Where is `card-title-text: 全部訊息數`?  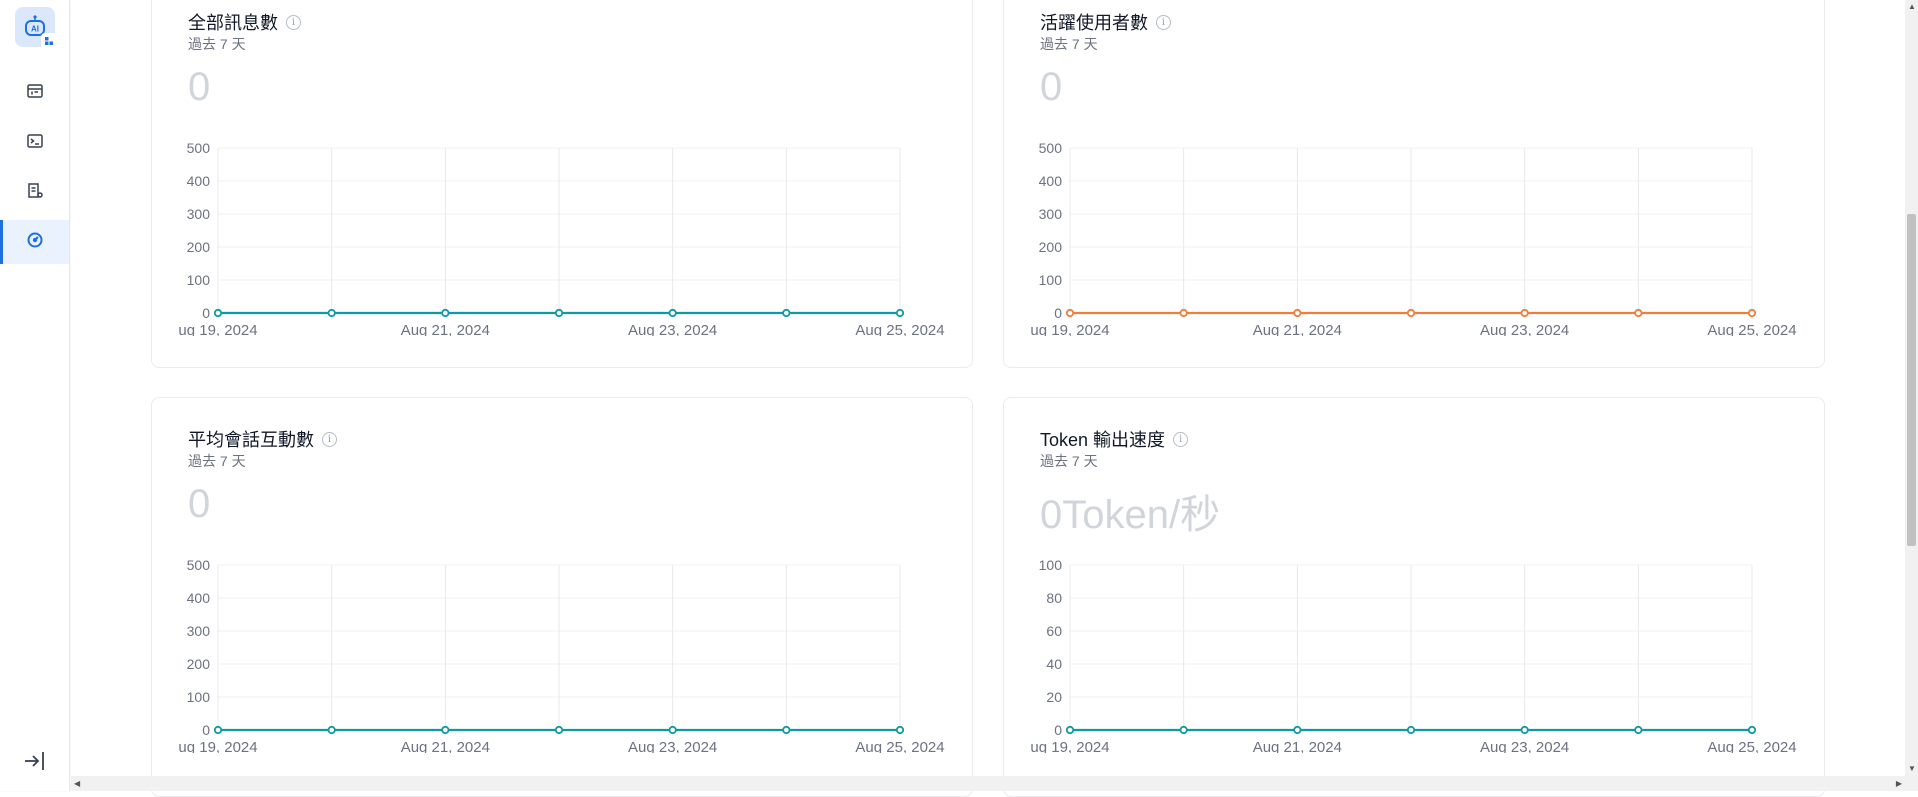 card-title-text: 全部訊息數 is located at coordinates (233, 22).